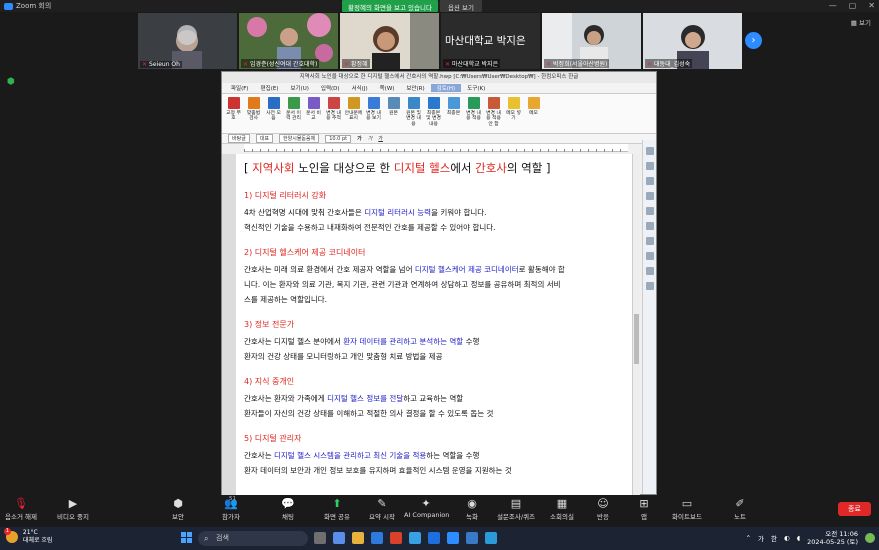 This screenshot has height=550, width=879. I want to click on view-button: ▦ 보기, so click(861, 22).